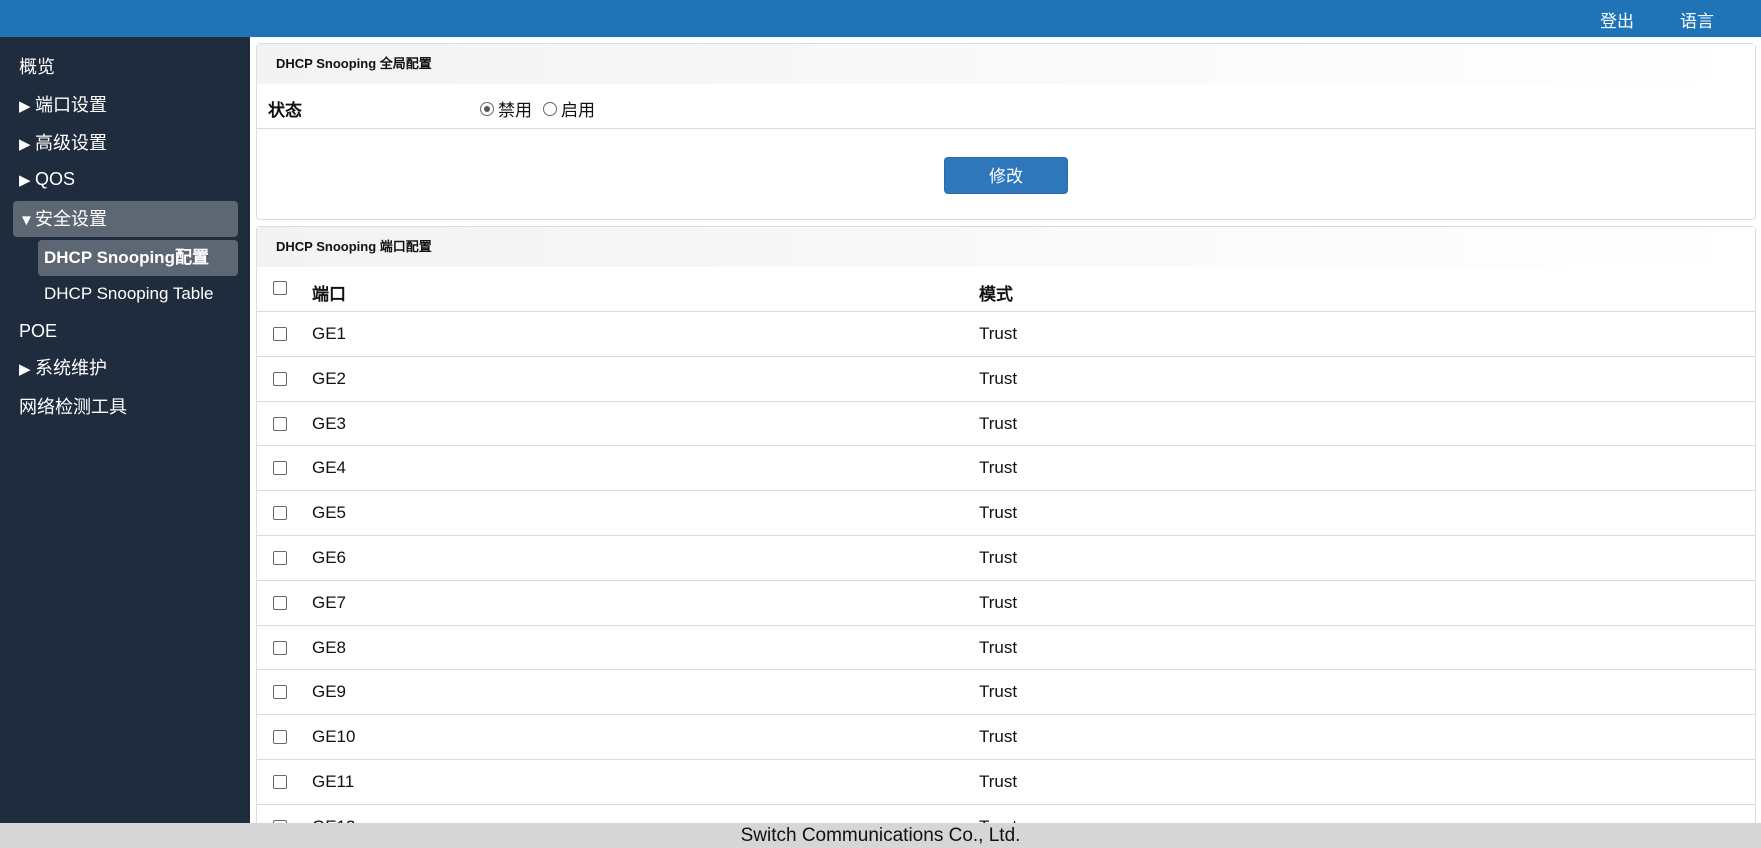 This screenshot has width=1761, height=848. What do you see at coordinates (1006, 64) in the screenshot?
I see `panel-title: DHCP Snooping 全局配置` at bounding box center [1006, 64].